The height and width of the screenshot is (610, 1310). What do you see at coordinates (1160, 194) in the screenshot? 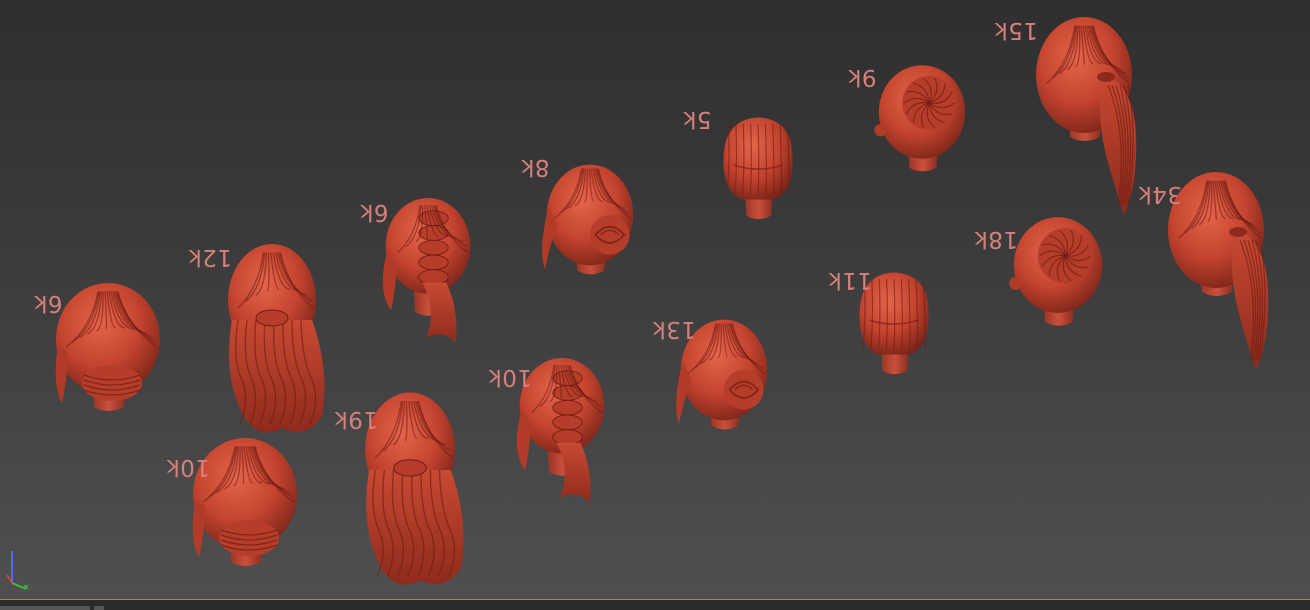
I see `model-label: 34k` at bounding box center [1160, 194].